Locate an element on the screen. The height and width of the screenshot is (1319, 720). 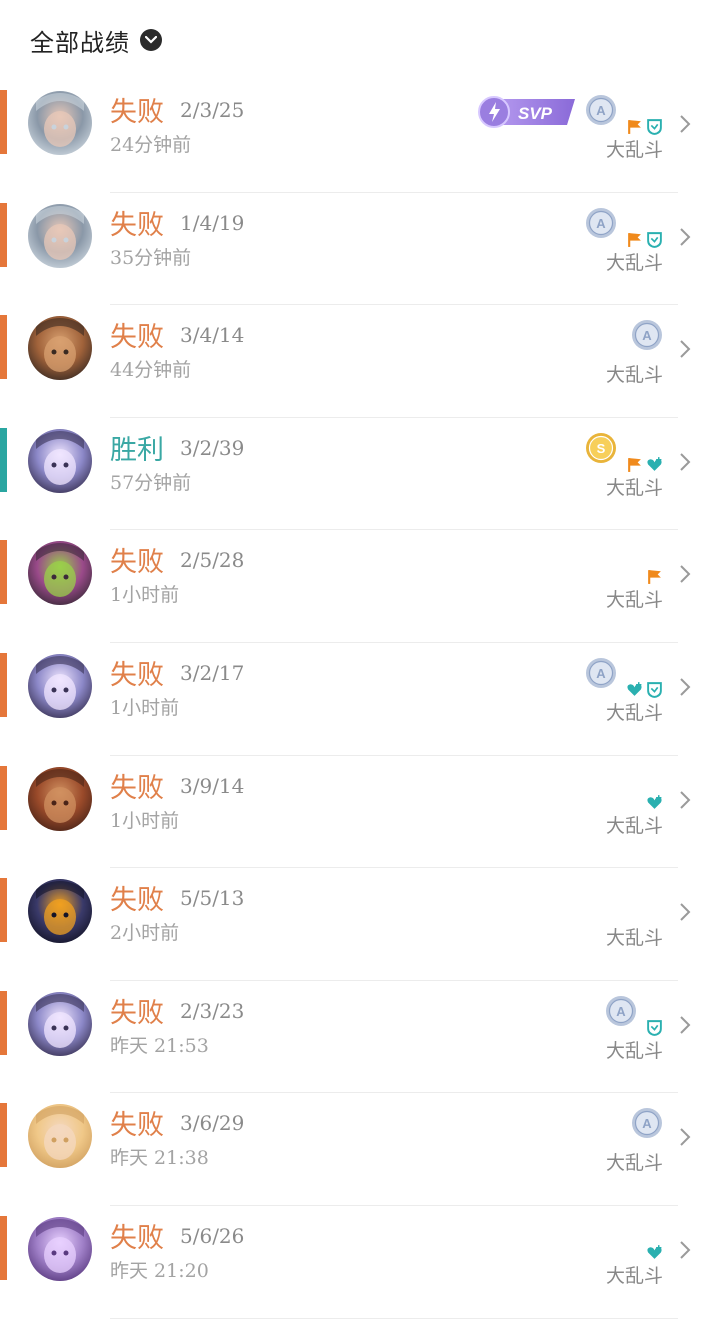
kda: 3/6/29 is located at coordinates (212, 1123).